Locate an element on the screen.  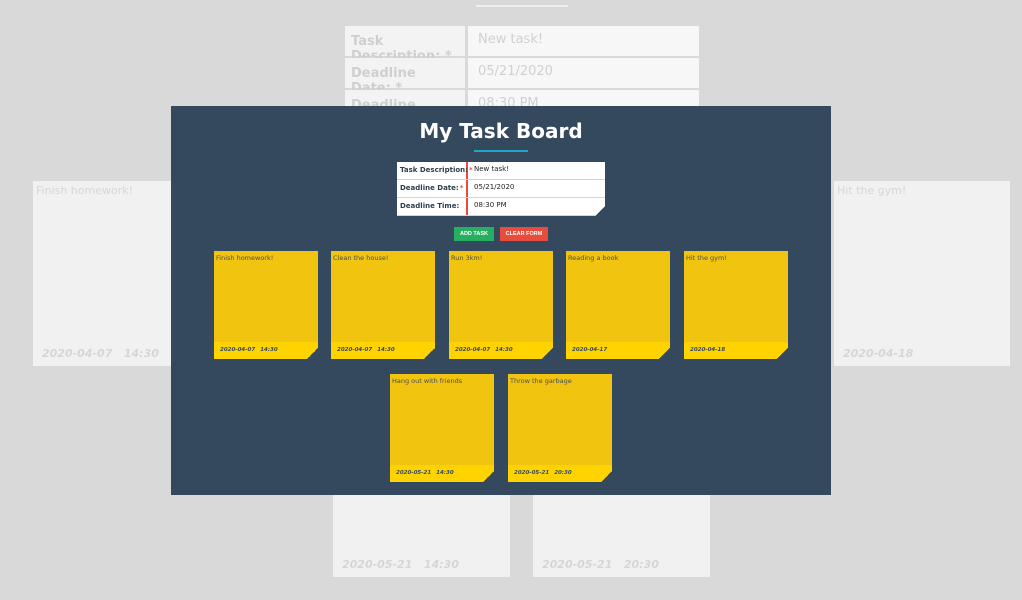
background-note-date: 2020-04-18 is located at coordinates (878, 353).